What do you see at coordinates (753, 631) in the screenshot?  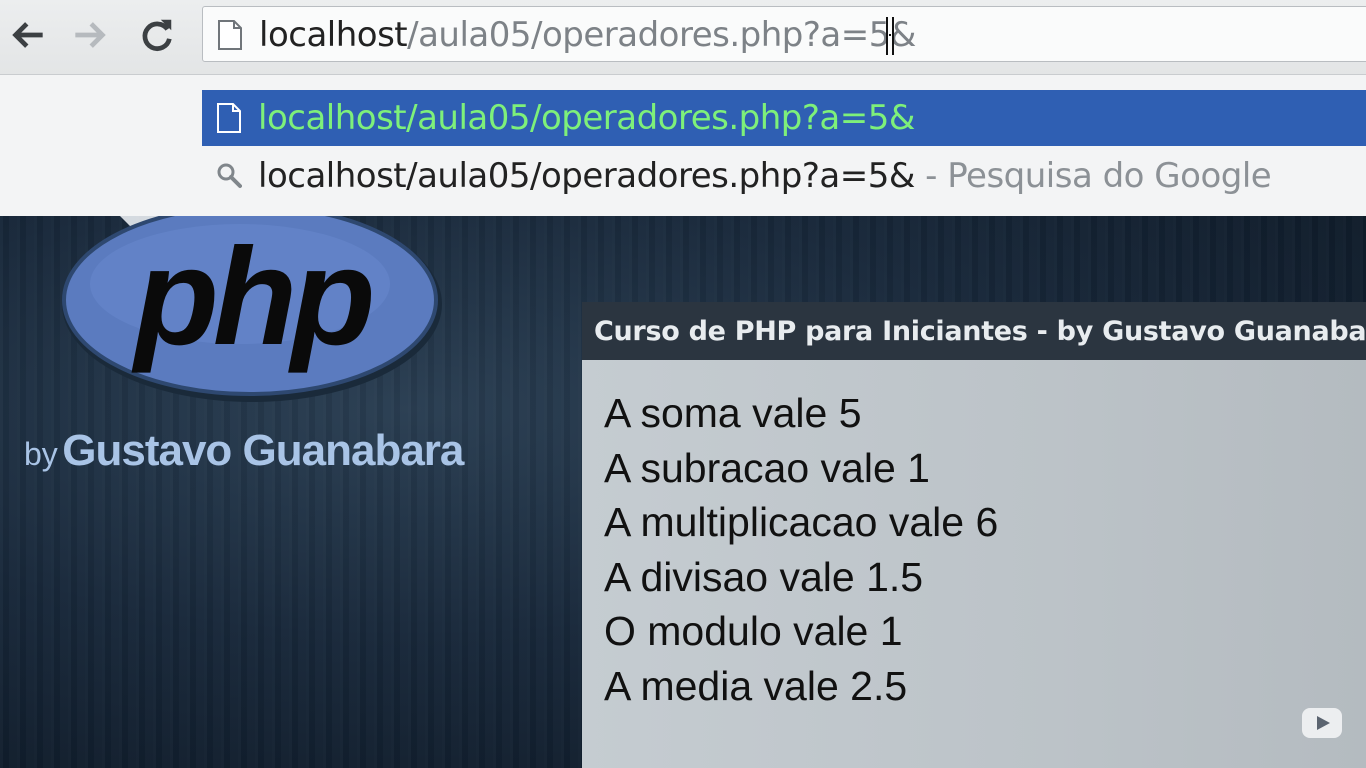 I see `result-line-modulo: O modulo vale 1` at bounding box center [753, 631].